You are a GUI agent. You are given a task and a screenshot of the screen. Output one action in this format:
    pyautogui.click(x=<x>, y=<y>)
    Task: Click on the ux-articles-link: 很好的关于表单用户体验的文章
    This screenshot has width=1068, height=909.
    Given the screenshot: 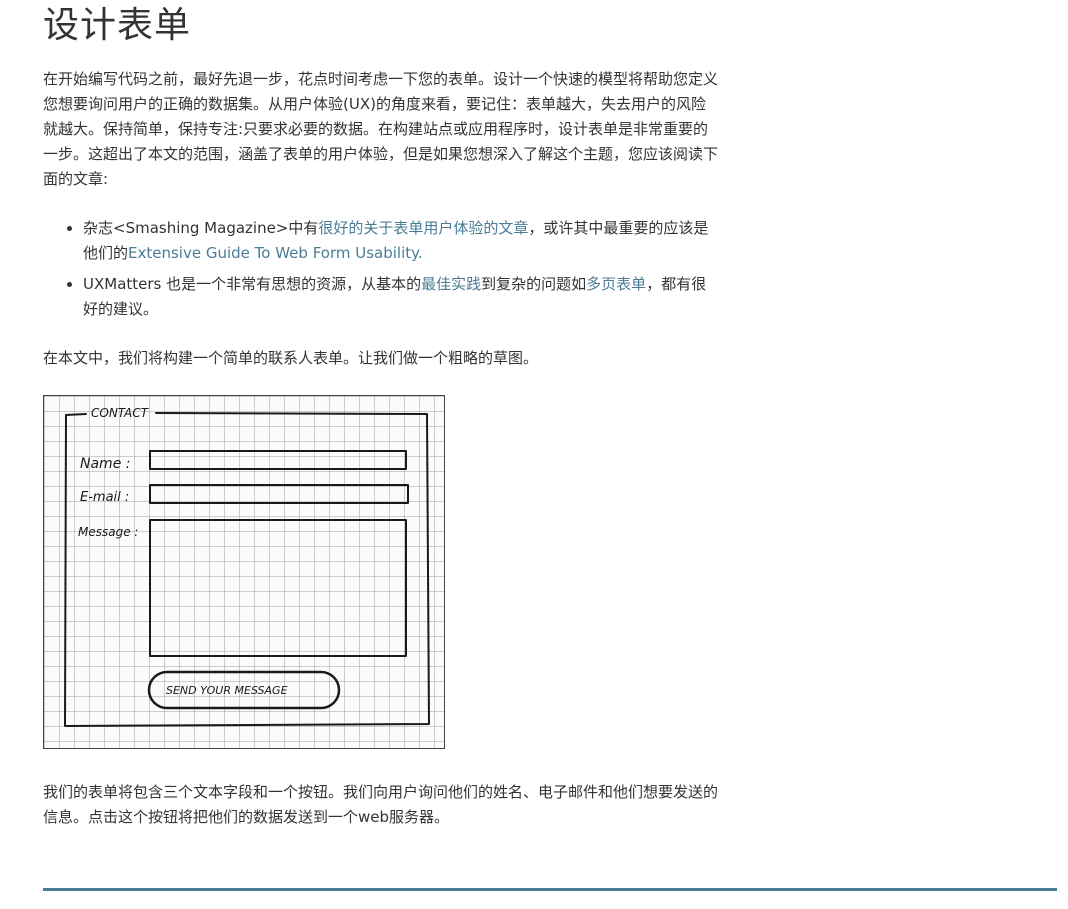 What is the action you would take?
    pyautogui.click(x=423, y=228)
    